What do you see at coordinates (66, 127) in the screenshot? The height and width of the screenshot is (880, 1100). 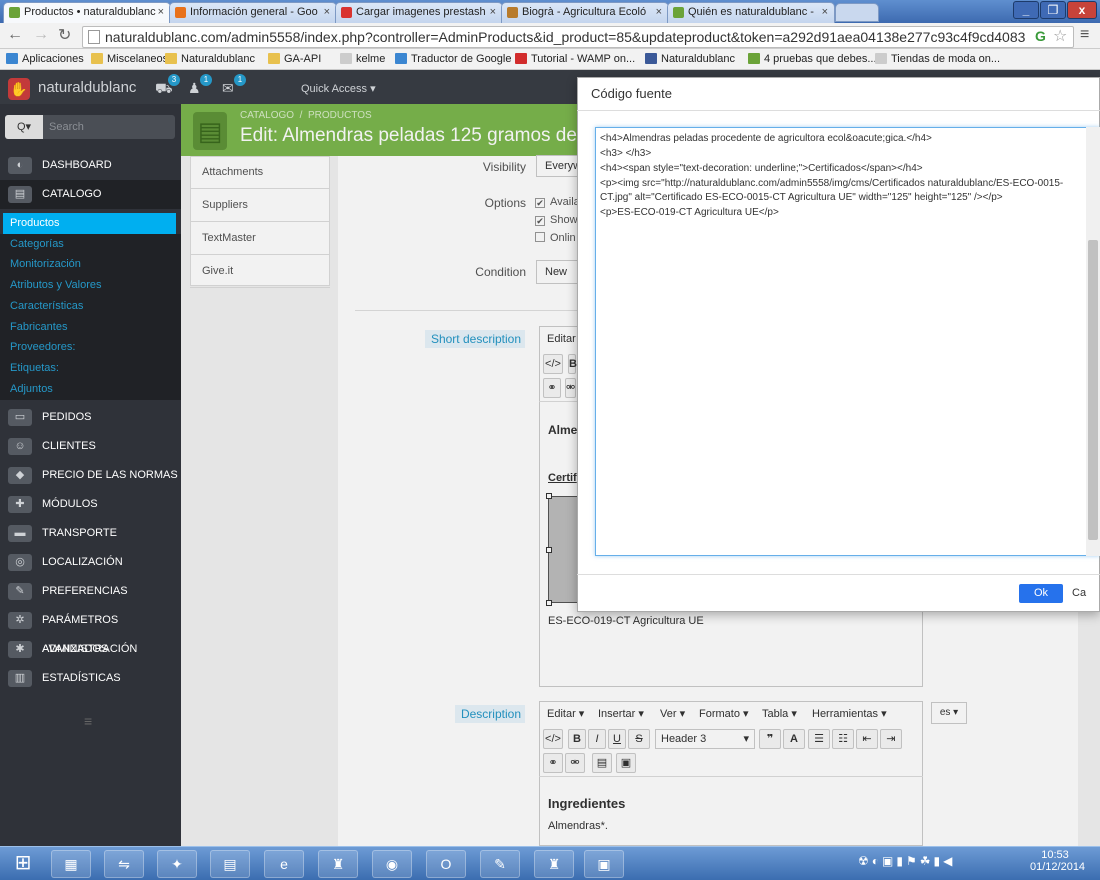 I see `search-input: Search` at bounding box center [66, 127].